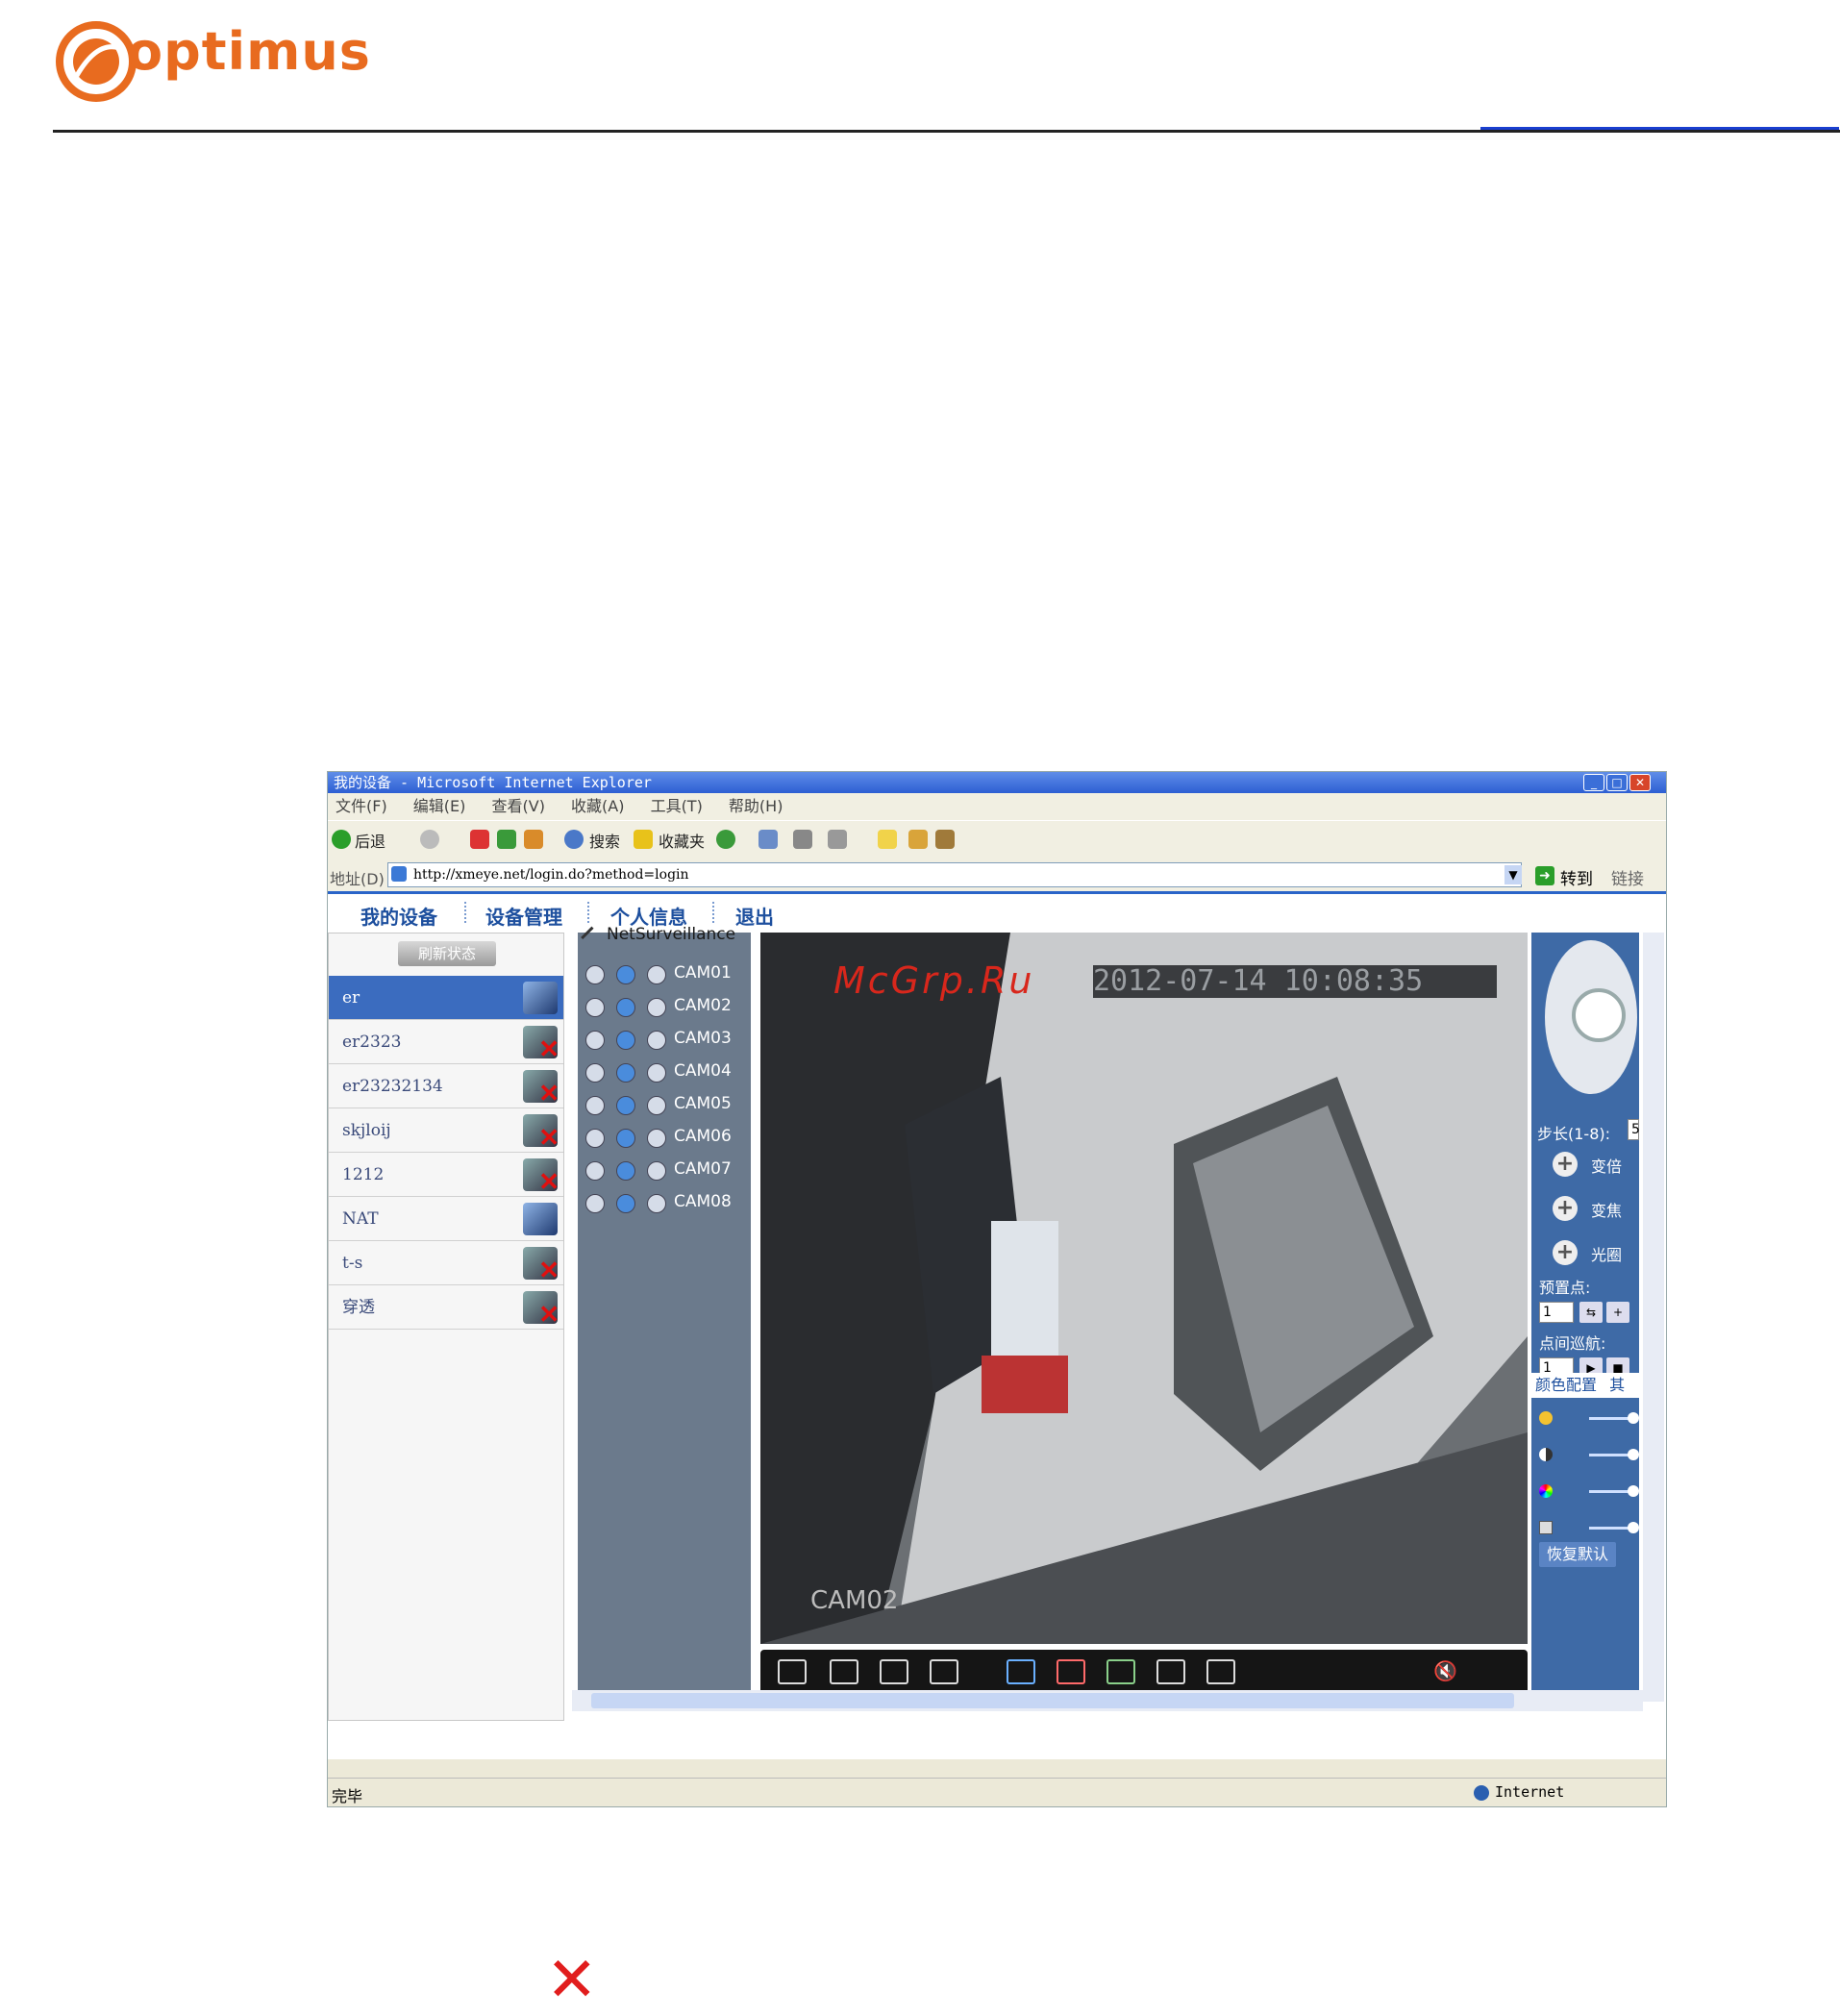 The width and height of the screenshot is (1840, 2016). I want to click on mute-icon: 🔇, so click(1445, 1670).